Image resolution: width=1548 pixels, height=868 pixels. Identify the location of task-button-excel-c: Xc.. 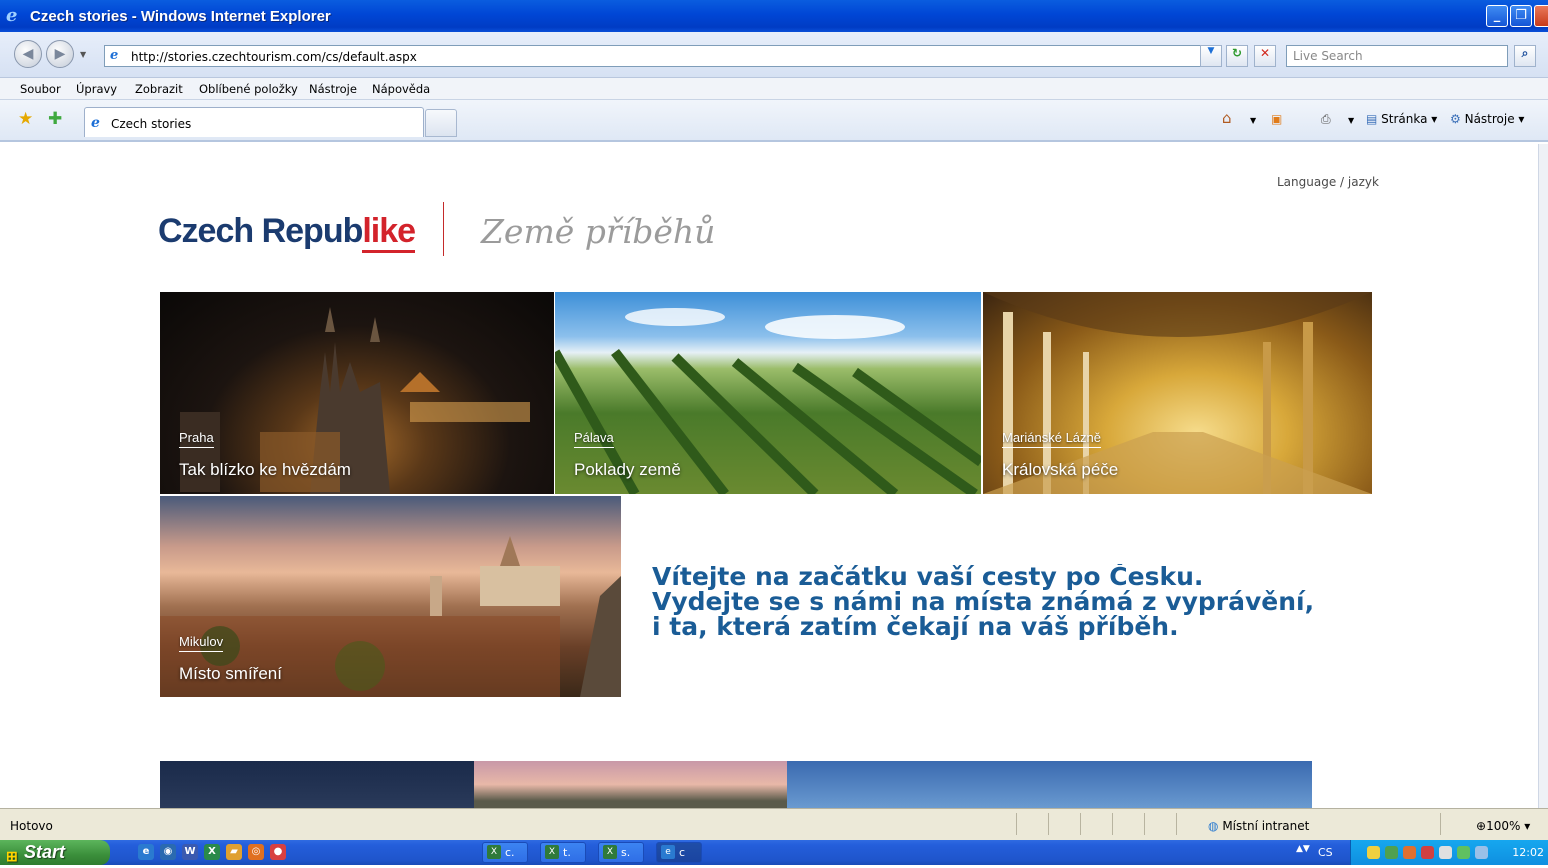
(505, 852).